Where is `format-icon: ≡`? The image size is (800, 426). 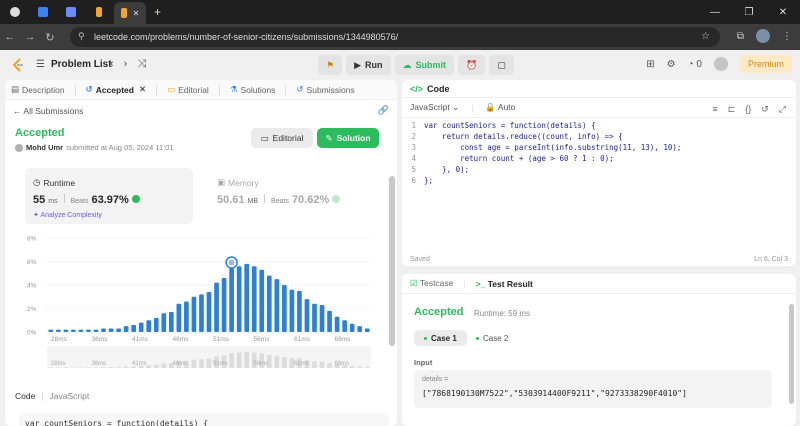 format-icon: ≡ is located at coordinates (714, 109).